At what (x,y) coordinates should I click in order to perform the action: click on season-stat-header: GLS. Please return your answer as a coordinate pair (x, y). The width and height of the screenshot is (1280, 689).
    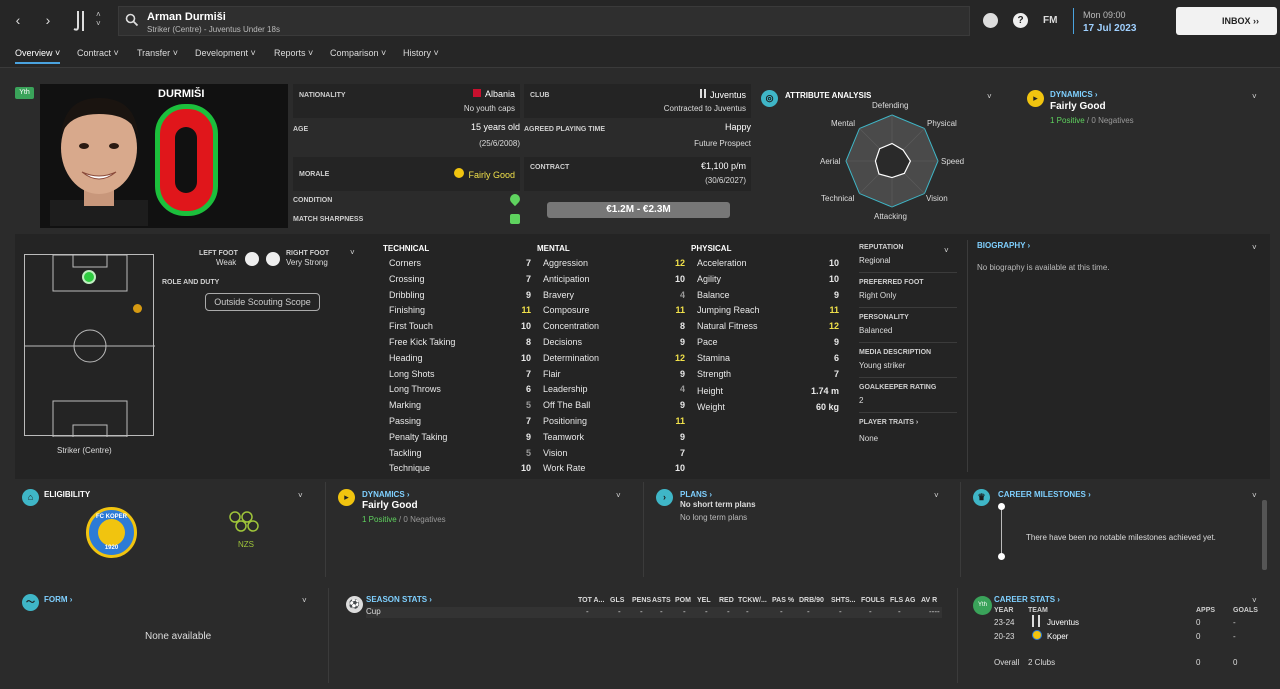
    Looking at the image, I should click on (617, 600).